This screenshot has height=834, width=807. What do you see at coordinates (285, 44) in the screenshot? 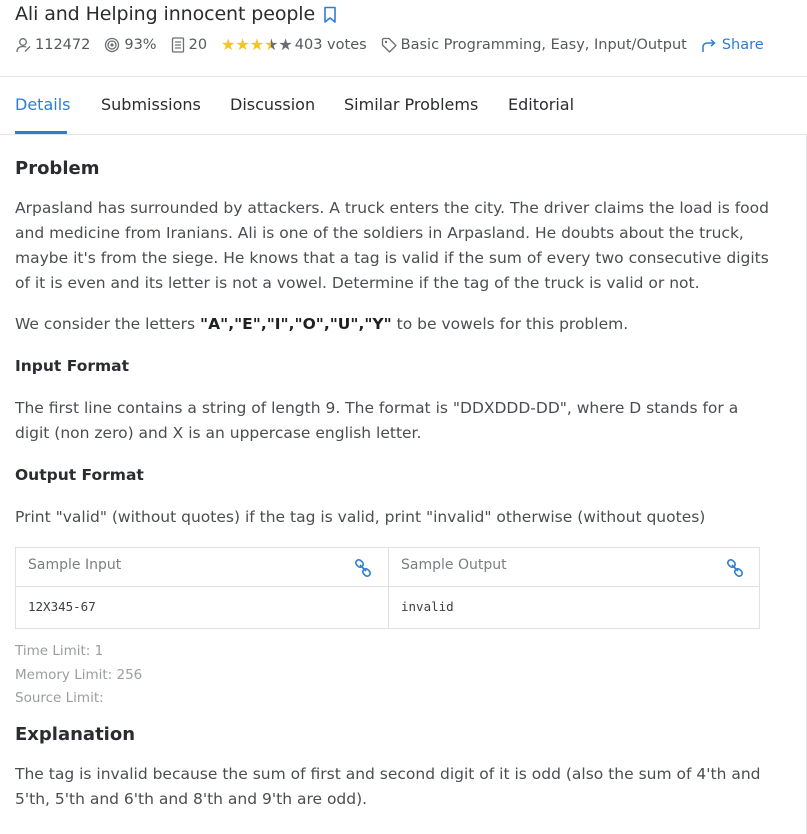
I see `star-empty-icon: ★` at bounding box center [285, 44].